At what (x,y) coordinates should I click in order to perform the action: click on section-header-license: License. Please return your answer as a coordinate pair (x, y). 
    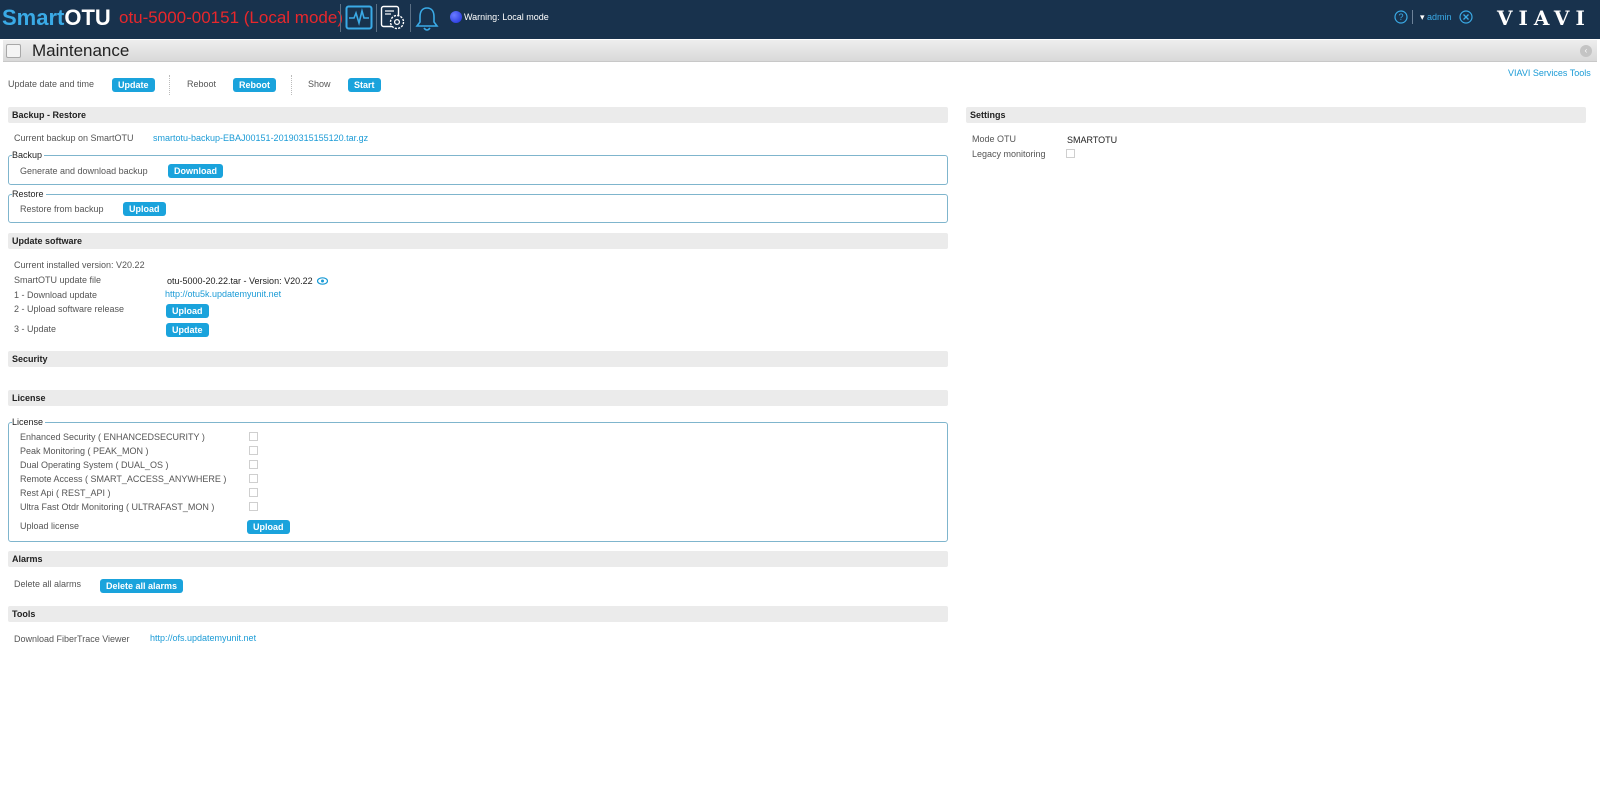
    Looking at the image, I should click on (478, 398).